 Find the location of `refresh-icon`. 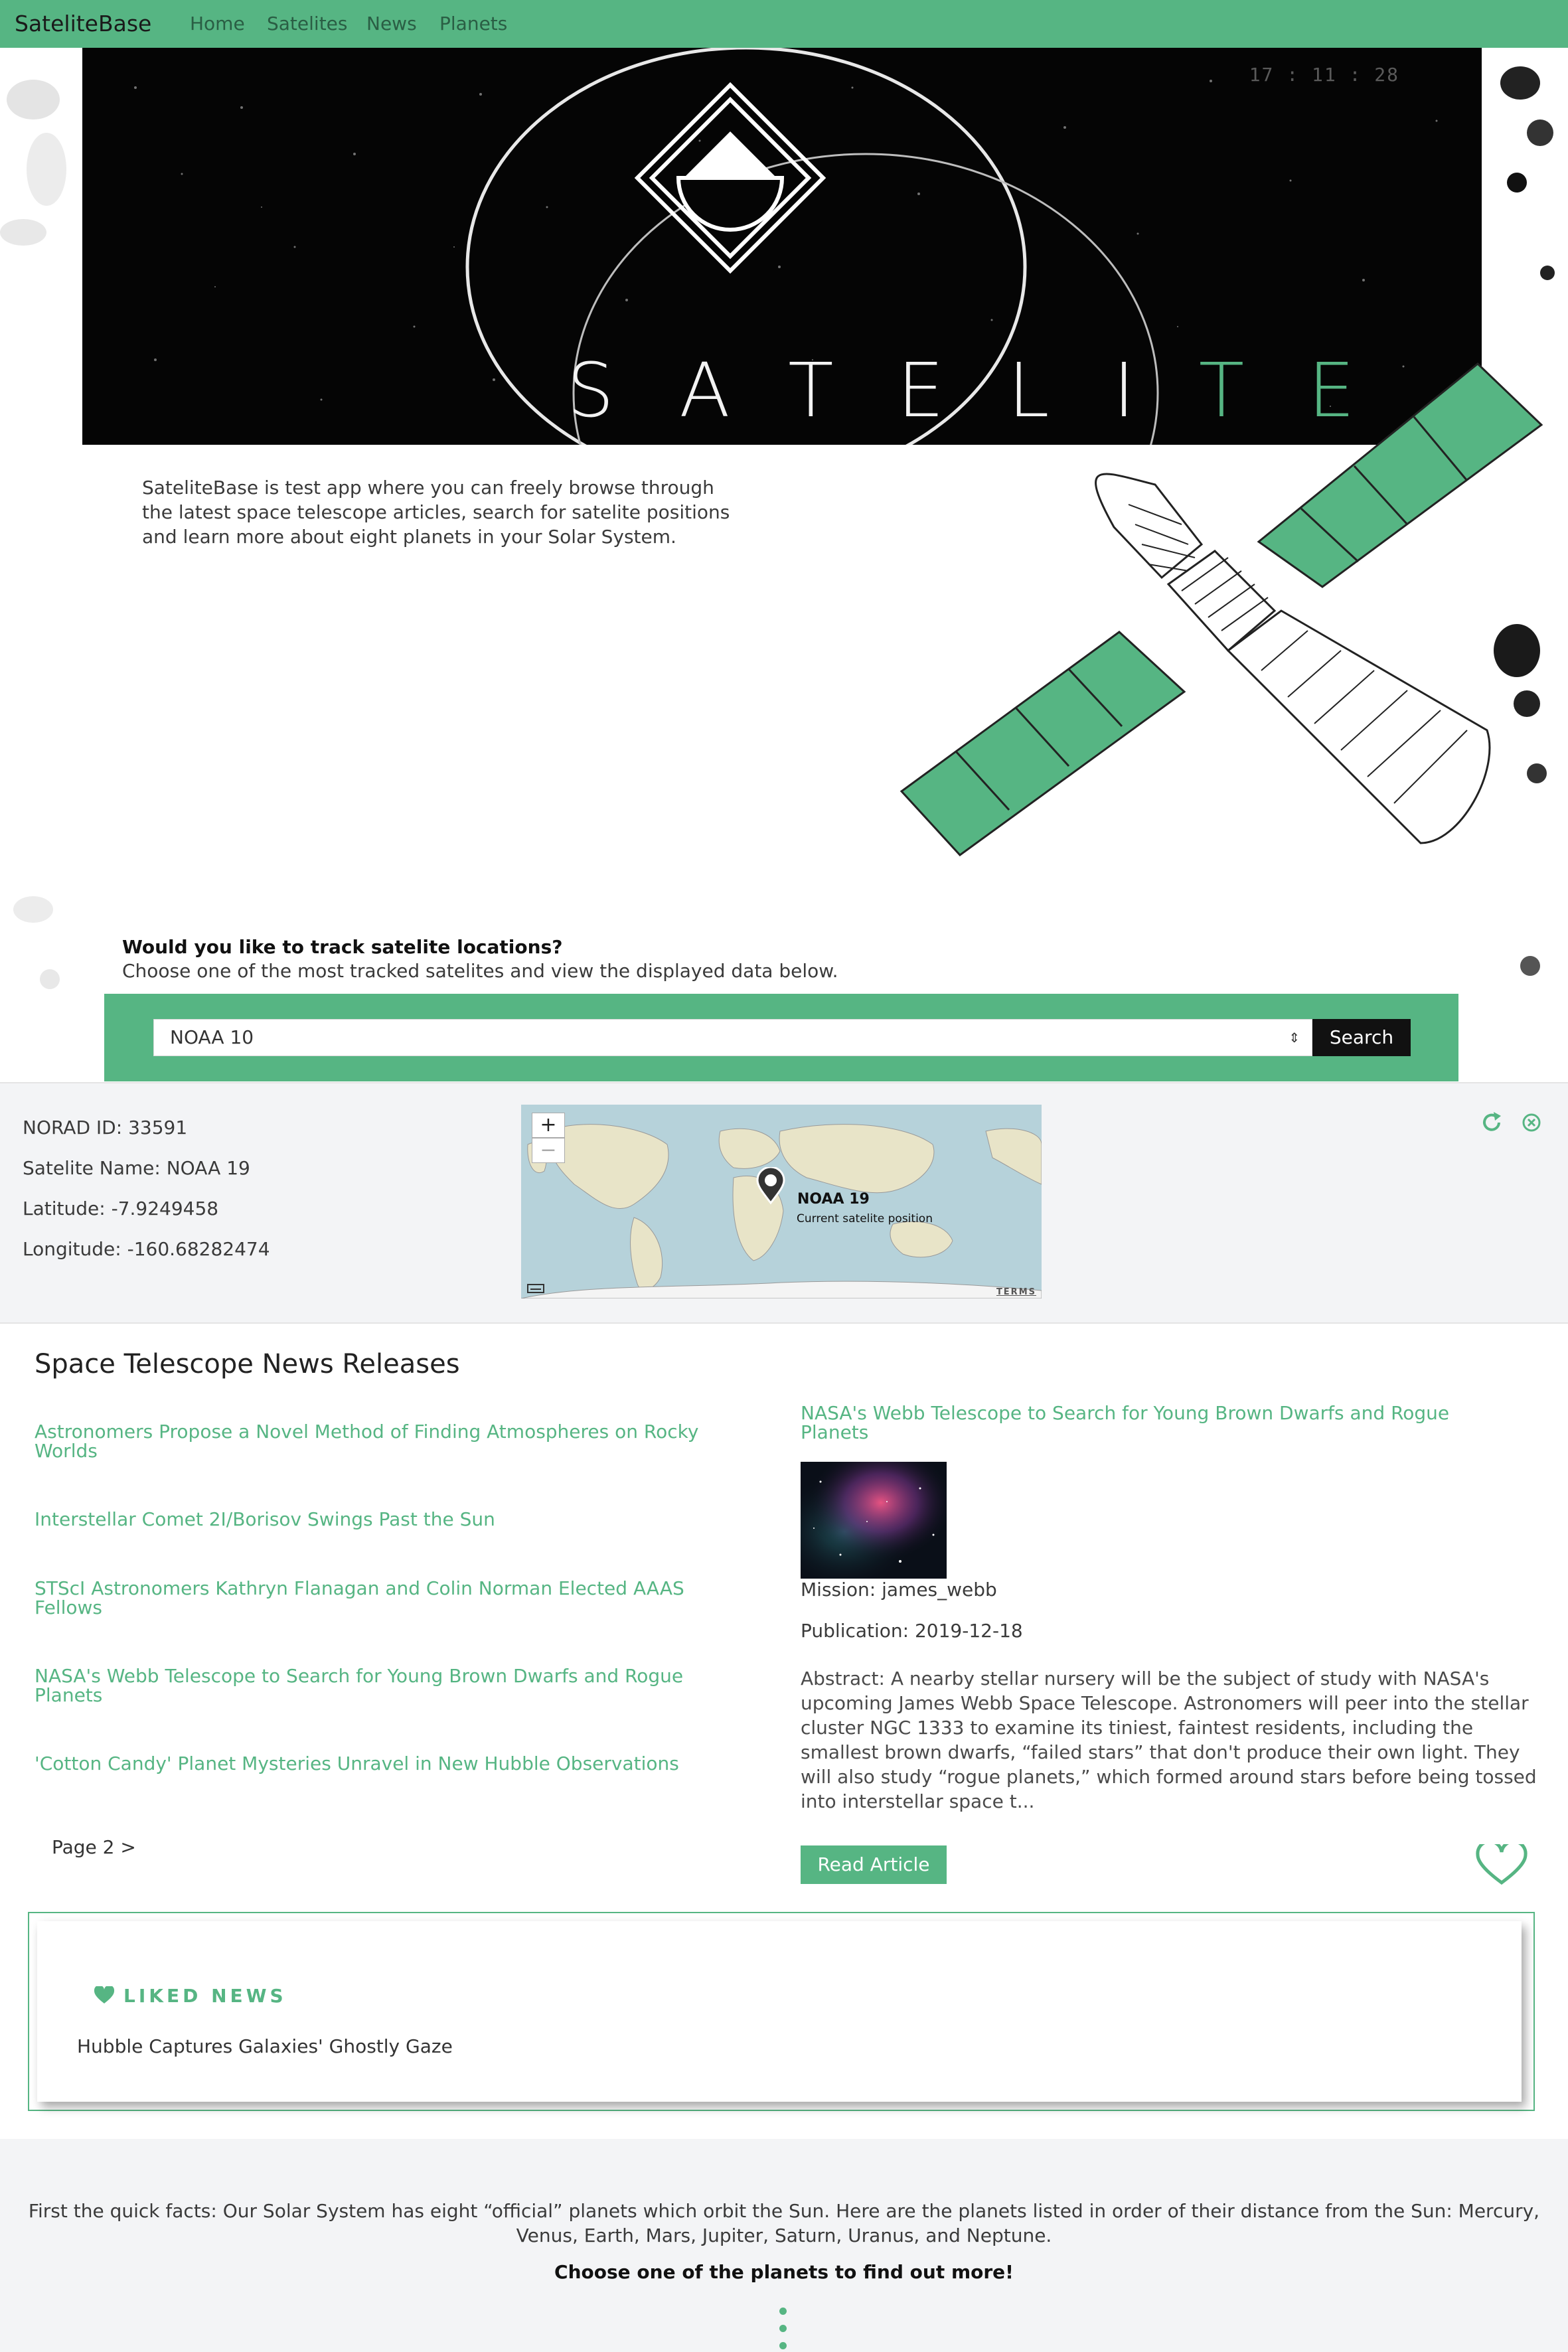

refresh-icon is located at coordinates (1491, 1122).